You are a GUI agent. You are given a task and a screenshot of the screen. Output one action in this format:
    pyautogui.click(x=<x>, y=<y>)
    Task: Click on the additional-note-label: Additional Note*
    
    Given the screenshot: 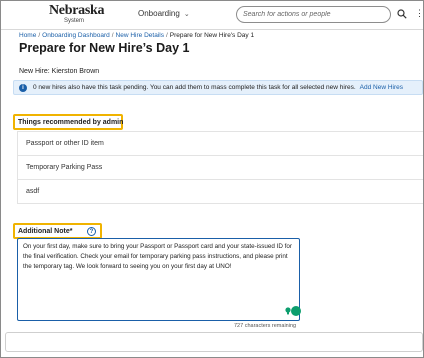 What is the action you would take?
    pyautogui.click(x=45, y=231)
    